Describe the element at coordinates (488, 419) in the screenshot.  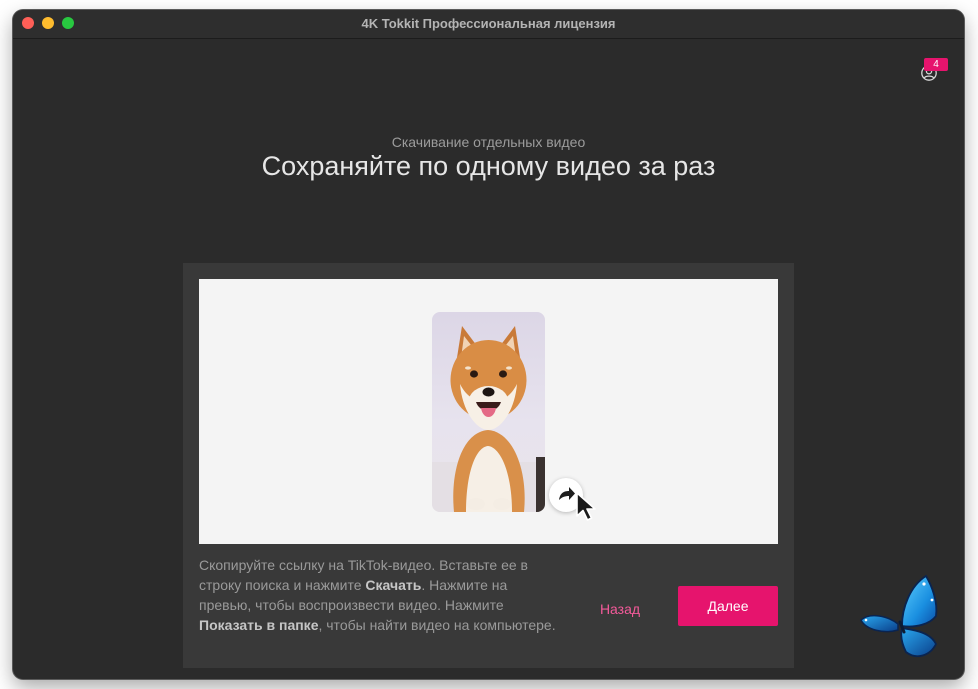
I see `shiba-inu-dog-photo` at that location.